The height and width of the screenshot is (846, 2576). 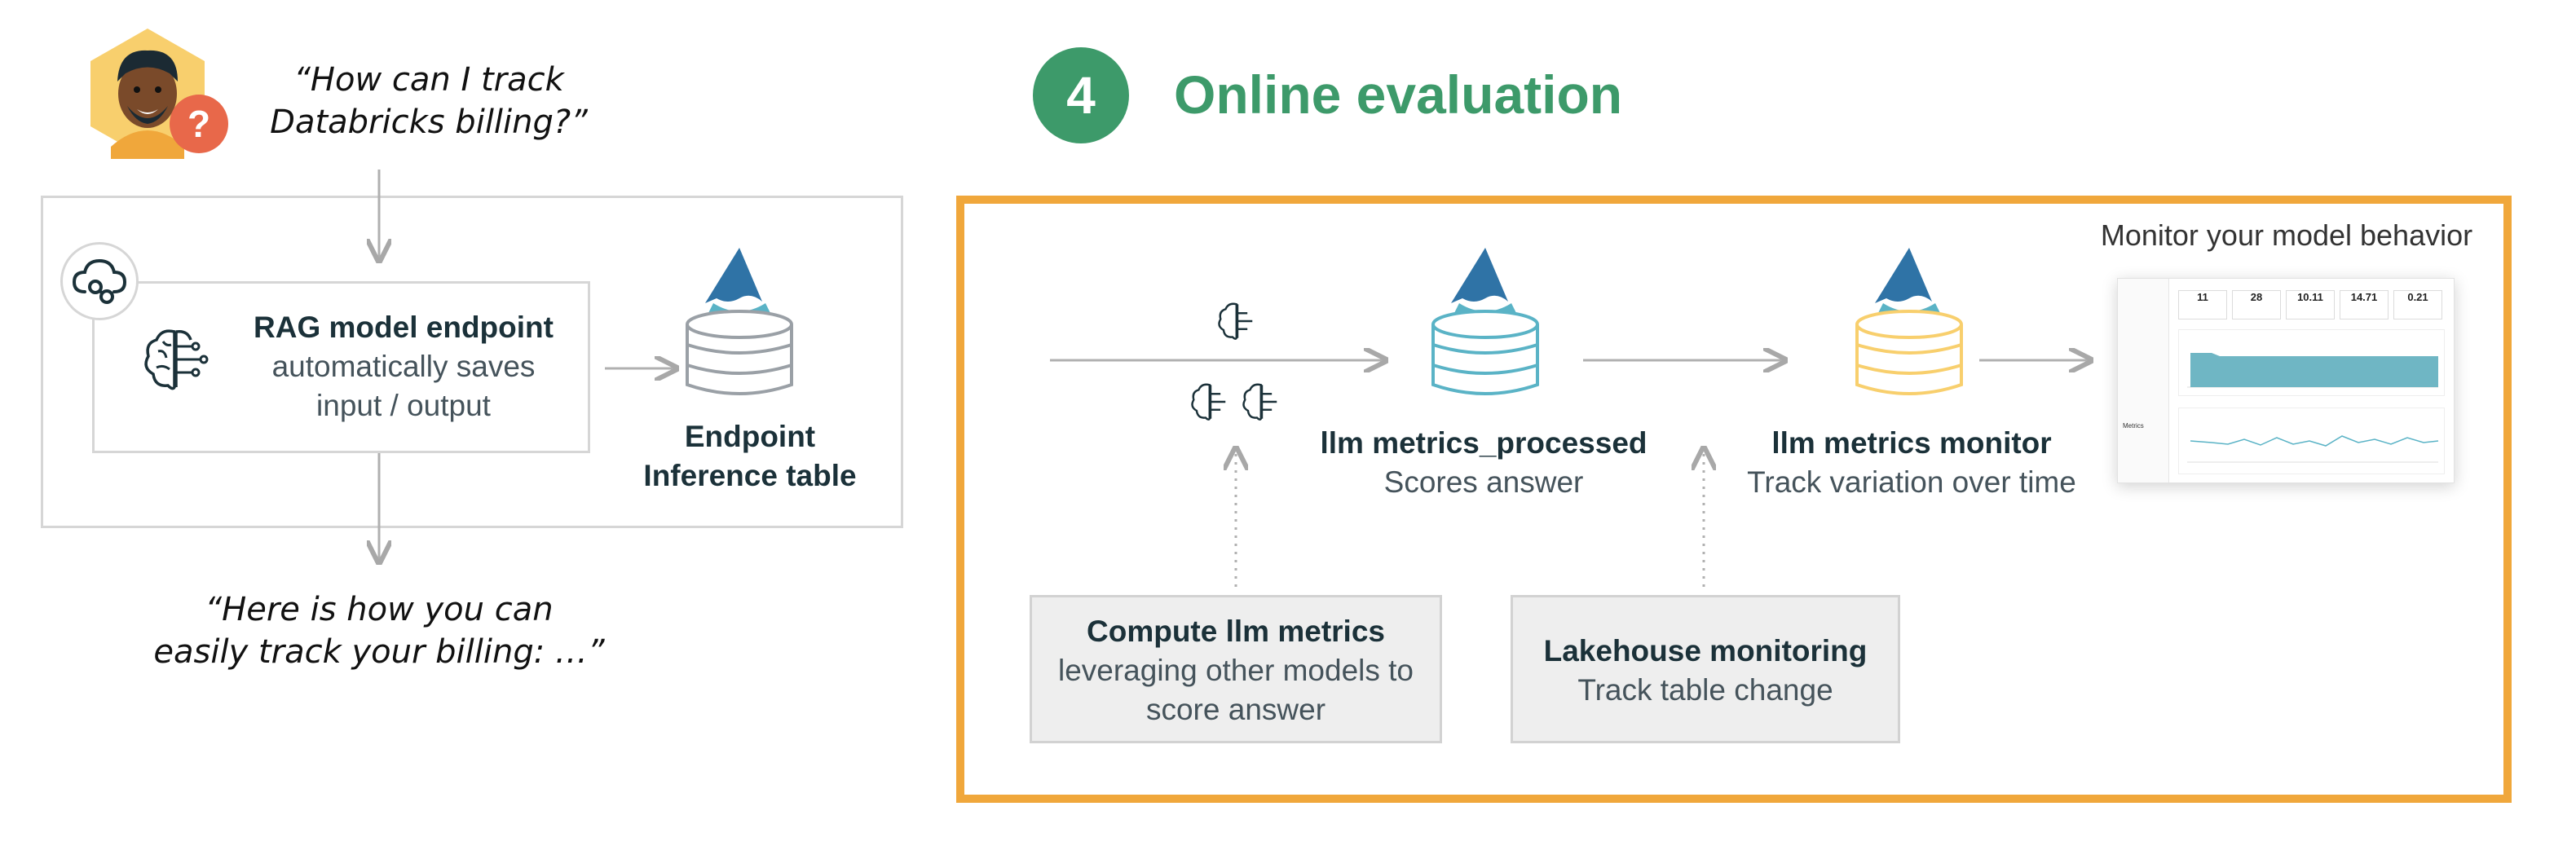 What do you see at coordinates (2310, 304) in the screenshot?
I see `kpi-card-3: 10.11​` at bounding box center [2310, 304].